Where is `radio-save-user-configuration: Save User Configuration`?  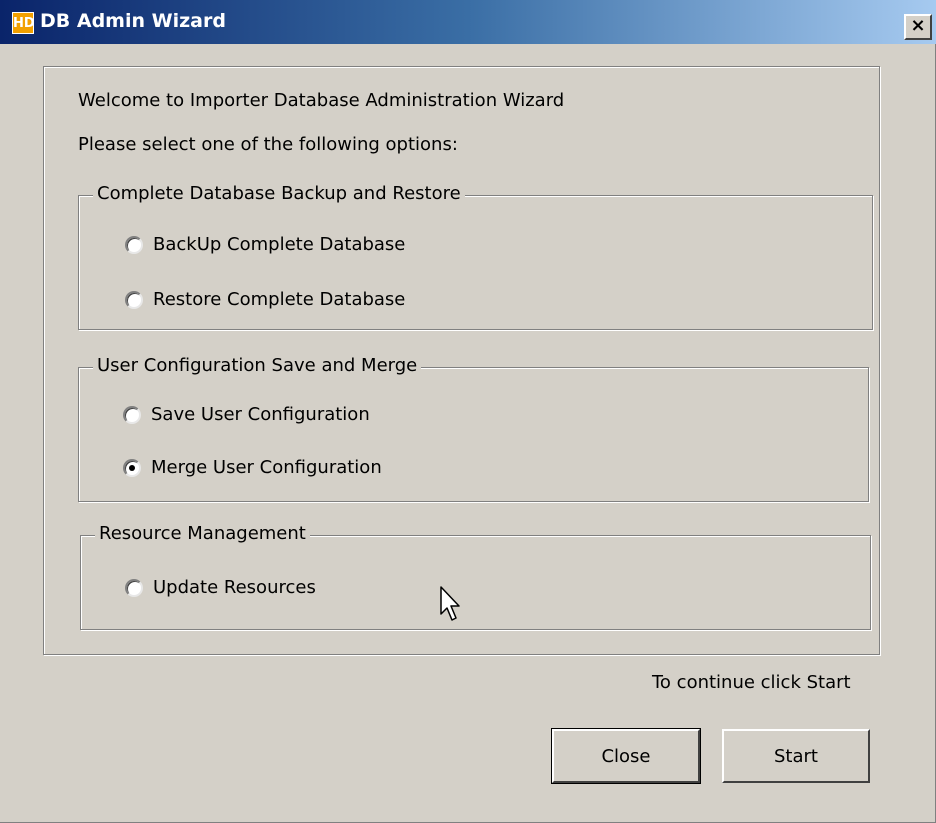 radio-save-user-configuration: Save User Configuration is located at coordinates (246, 414).